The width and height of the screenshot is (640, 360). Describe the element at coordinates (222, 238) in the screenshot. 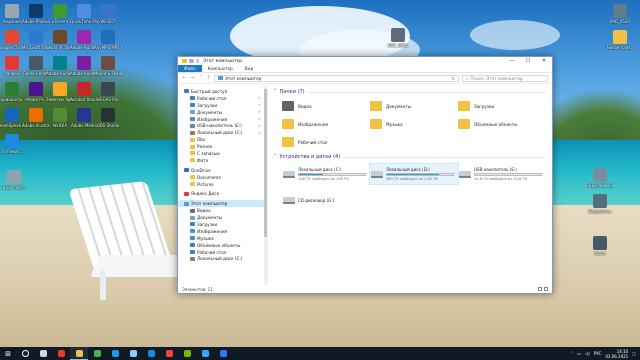

I see `nav-item: Музыка` at that location.